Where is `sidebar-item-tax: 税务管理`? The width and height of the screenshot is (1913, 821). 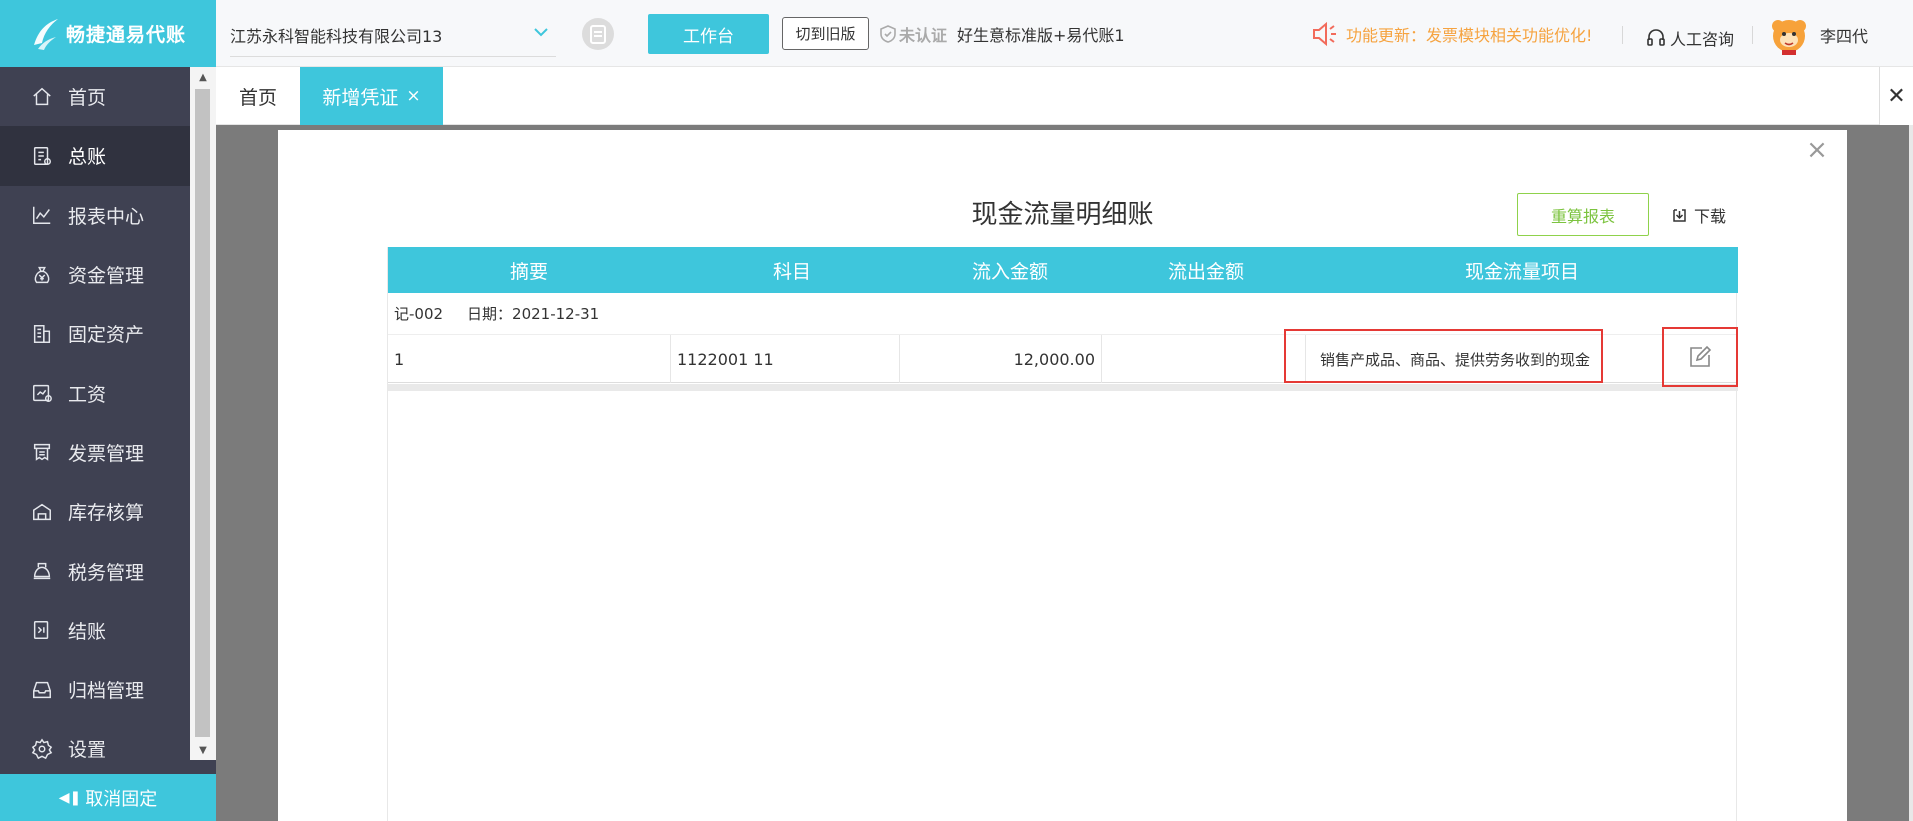
sidebar-item-tax: 税务管理 is located at coordinates (95, 570).